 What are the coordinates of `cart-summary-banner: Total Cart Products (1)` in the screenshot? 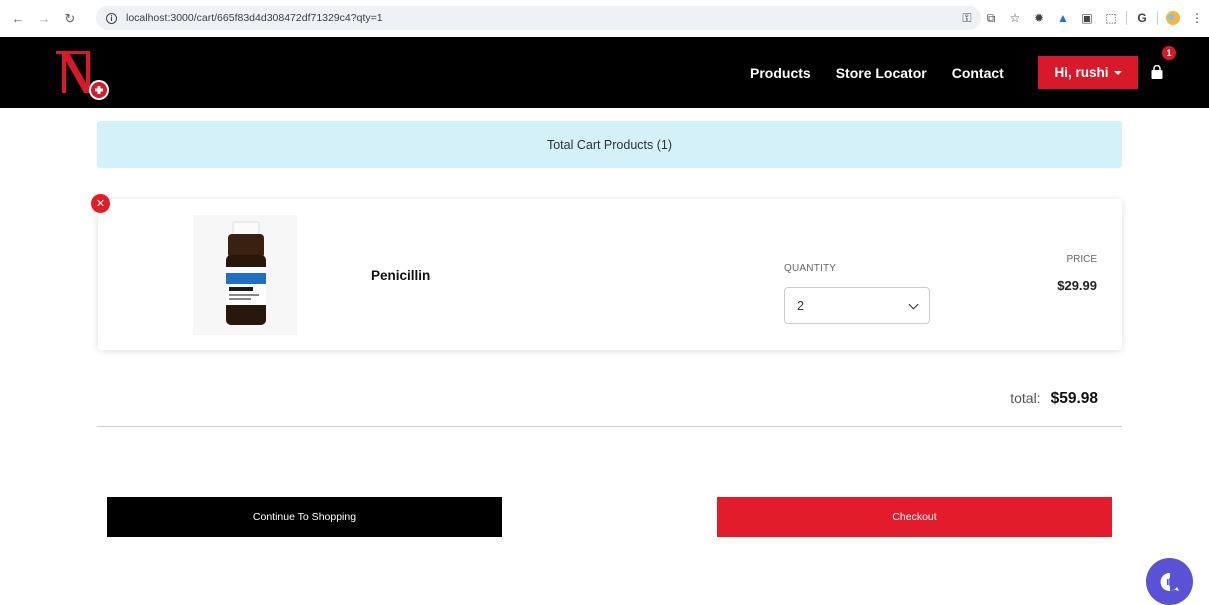 It's located at (609, 144).